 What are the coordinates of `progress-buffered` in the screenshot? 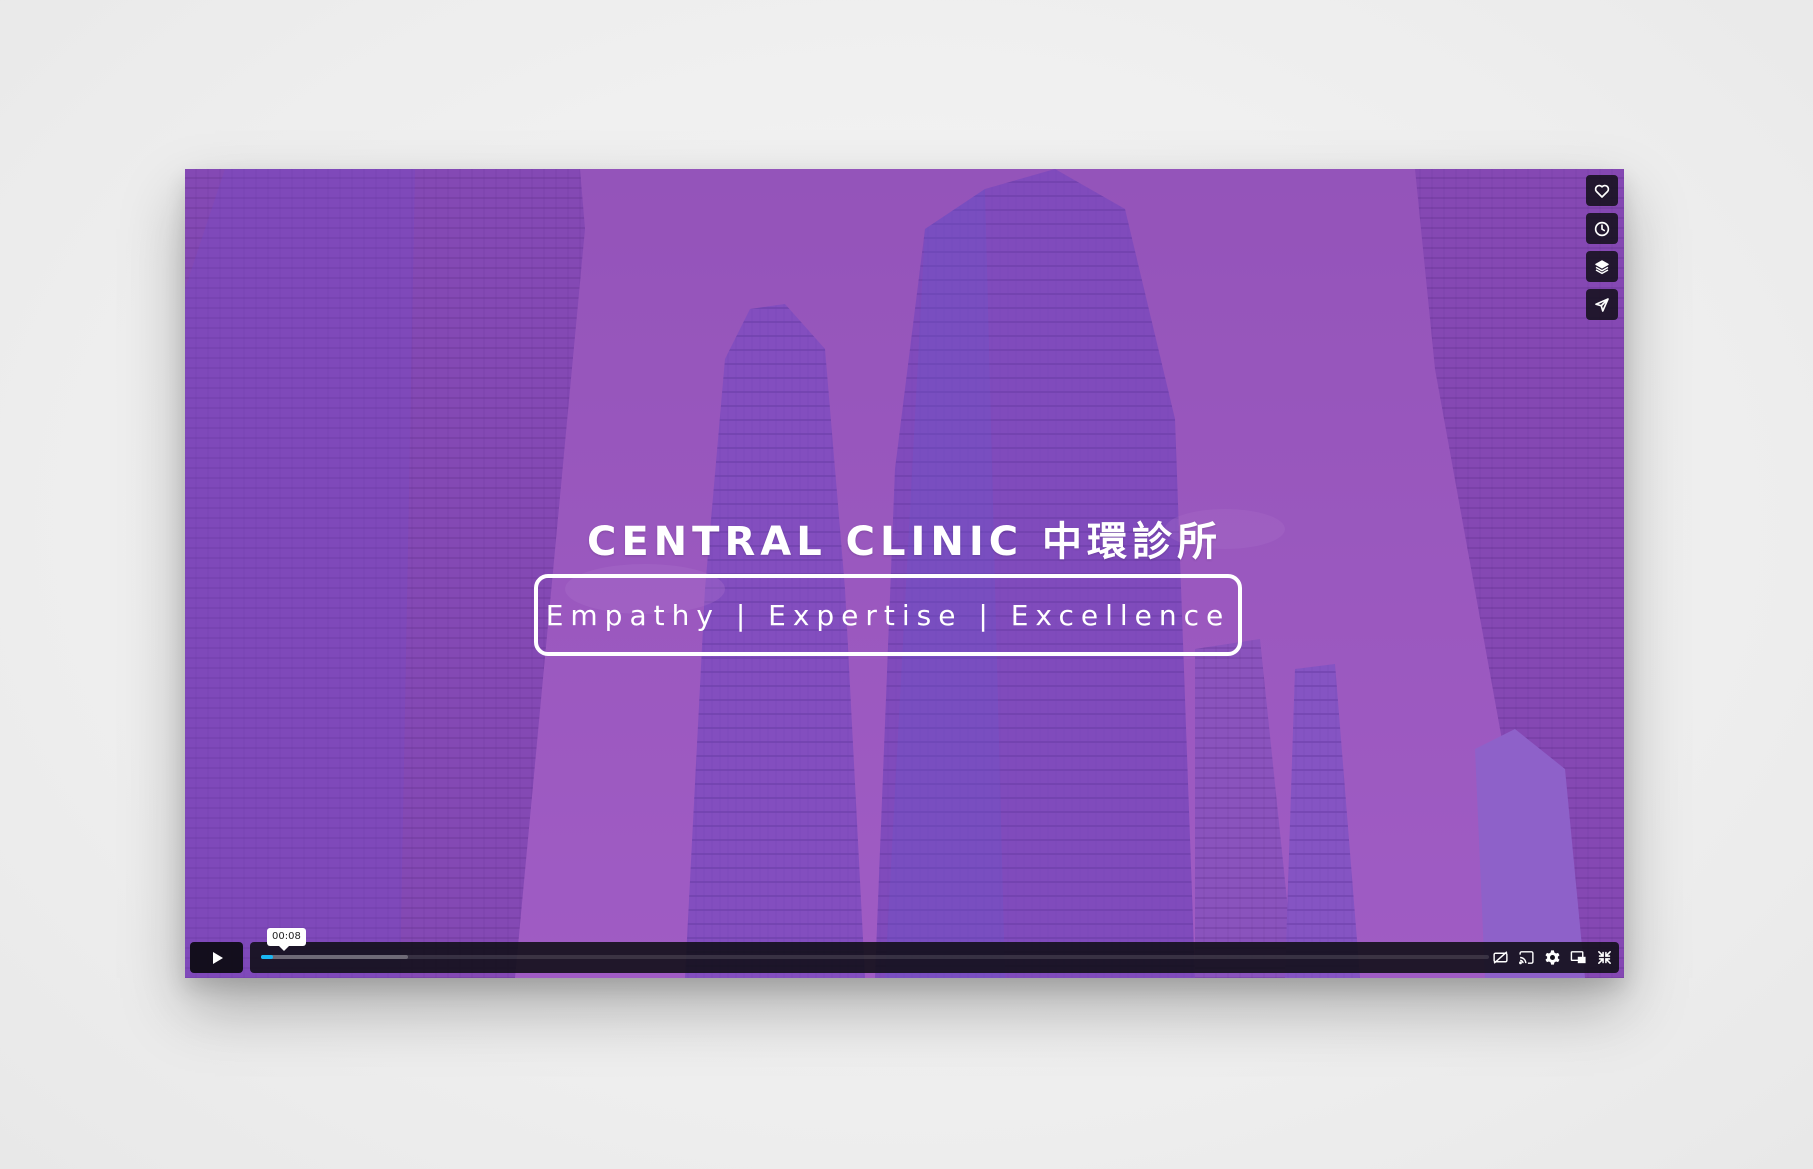 It's located at (335, 957).